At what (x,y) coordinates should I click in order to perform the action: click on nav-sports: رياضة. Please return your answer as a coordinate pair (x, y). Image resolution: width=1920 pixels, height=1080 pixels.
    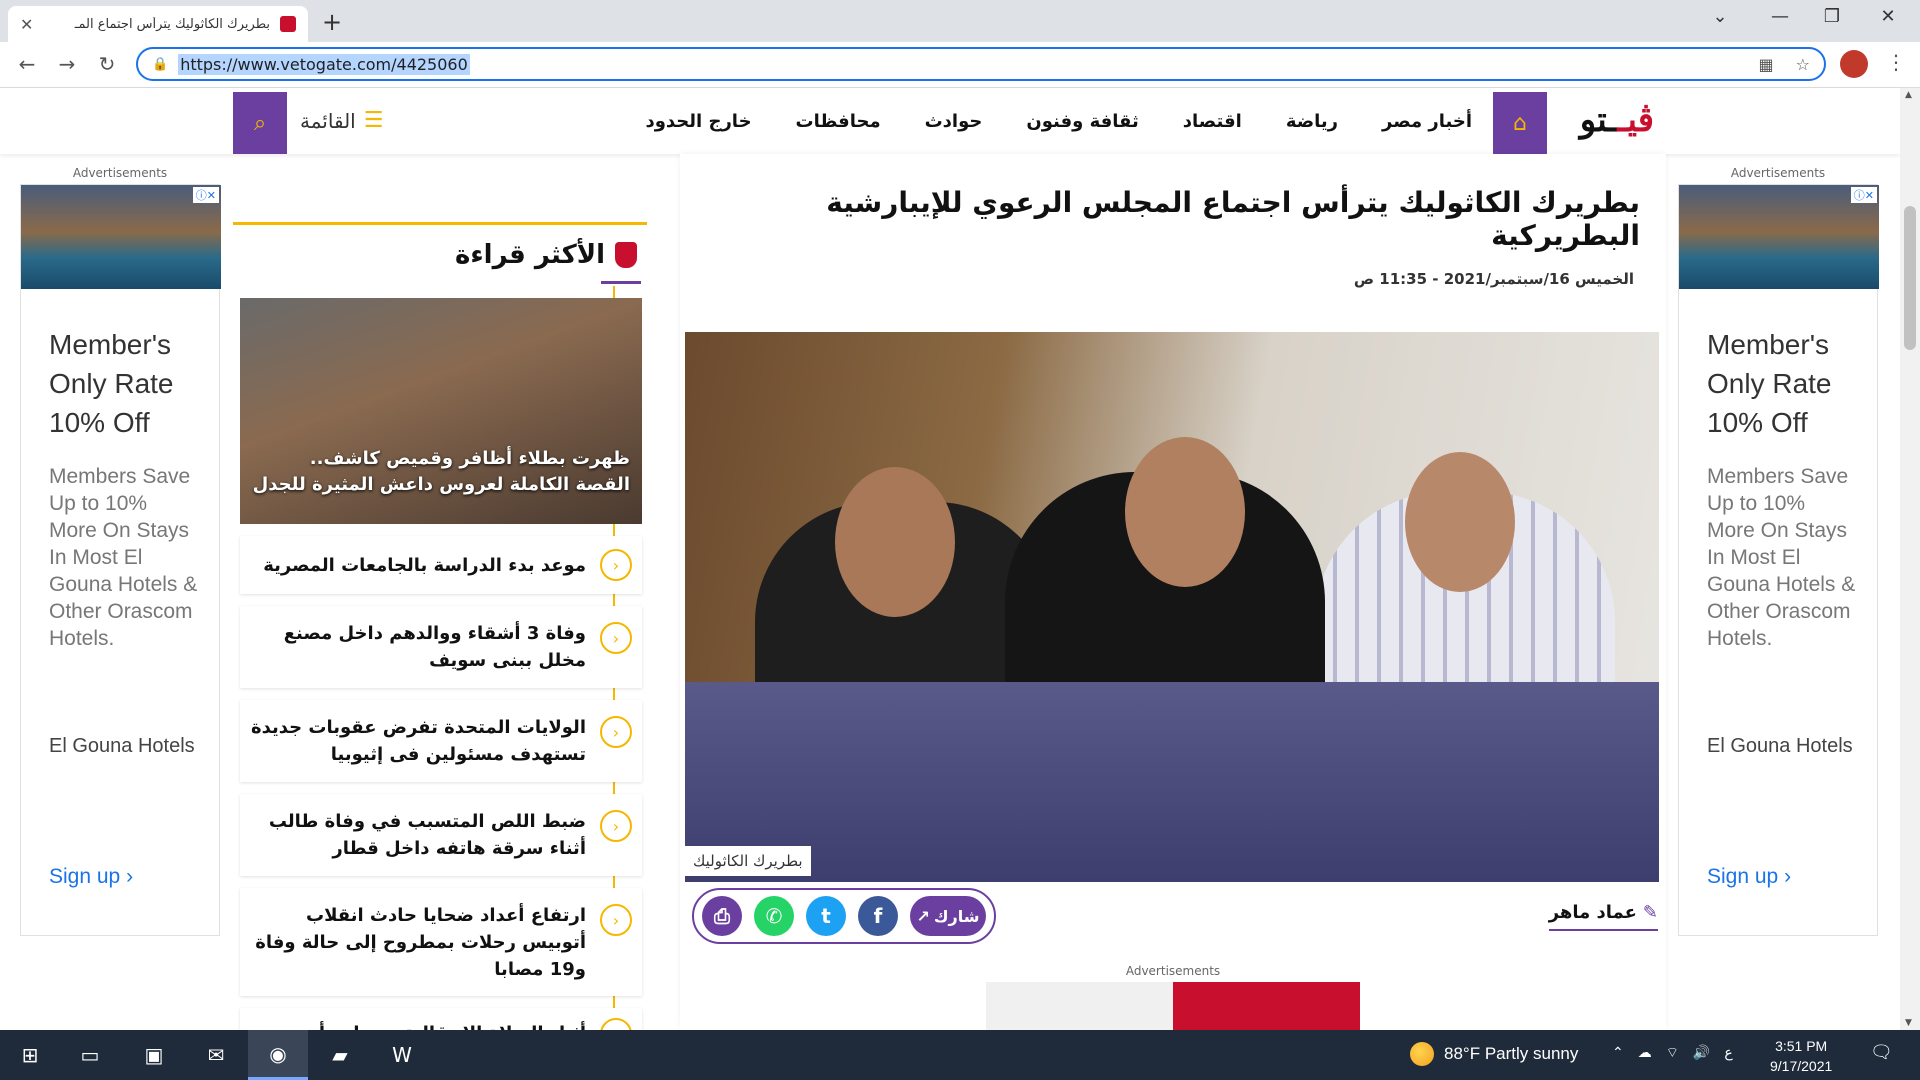
    Looking at the image, I should click on (1312, 121).